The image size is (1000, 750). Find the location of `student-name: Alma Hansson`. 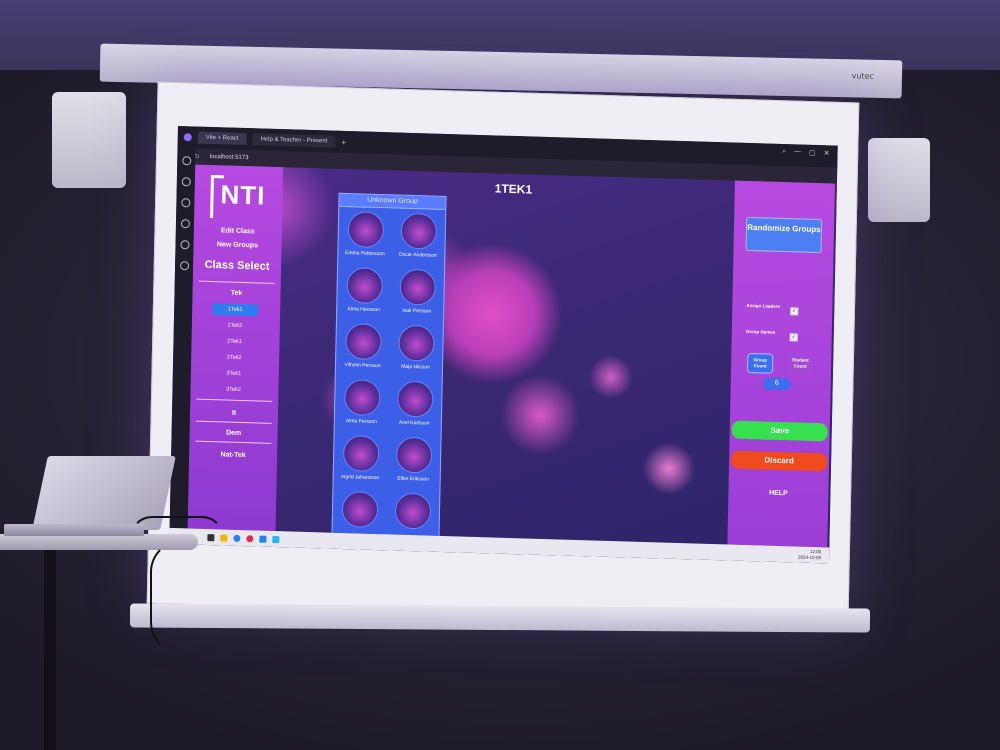

student-name: Alma Hansson is located at coordinates (364, 310).